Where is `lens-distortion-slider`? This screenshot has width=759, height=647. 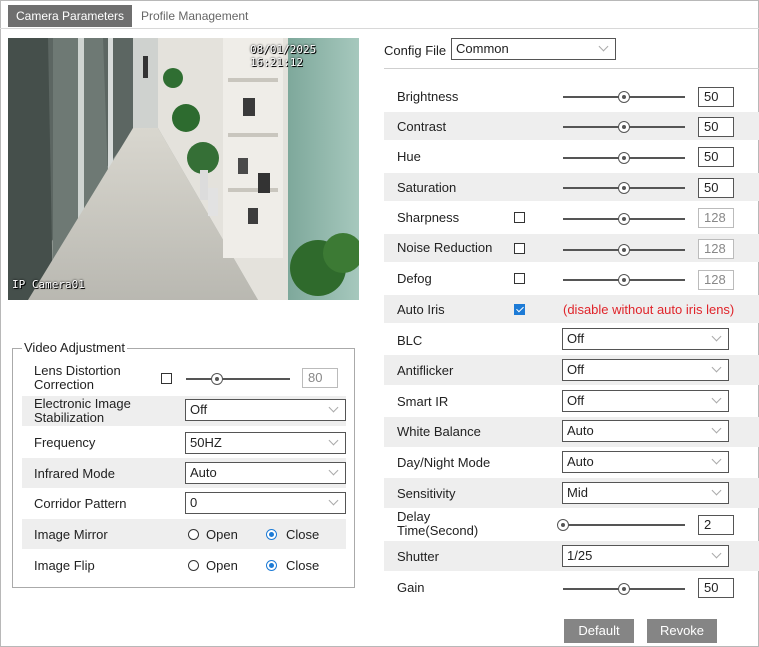 lens-distortion-slider is located at coordinates (238, 379).